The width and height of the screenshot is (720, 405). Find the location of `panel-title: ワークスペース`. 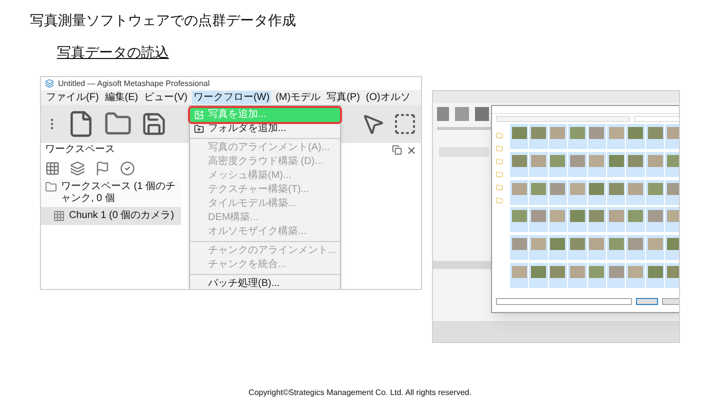

panel-title: ワークスペース is located at coordinates (80, 150).